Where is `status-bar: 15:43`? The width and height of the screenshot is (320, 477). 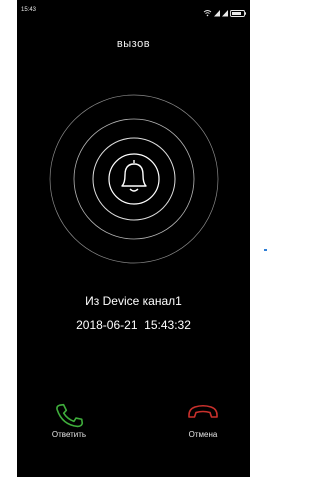
status-bar: 15:43 is located at coordinates (133, 11).